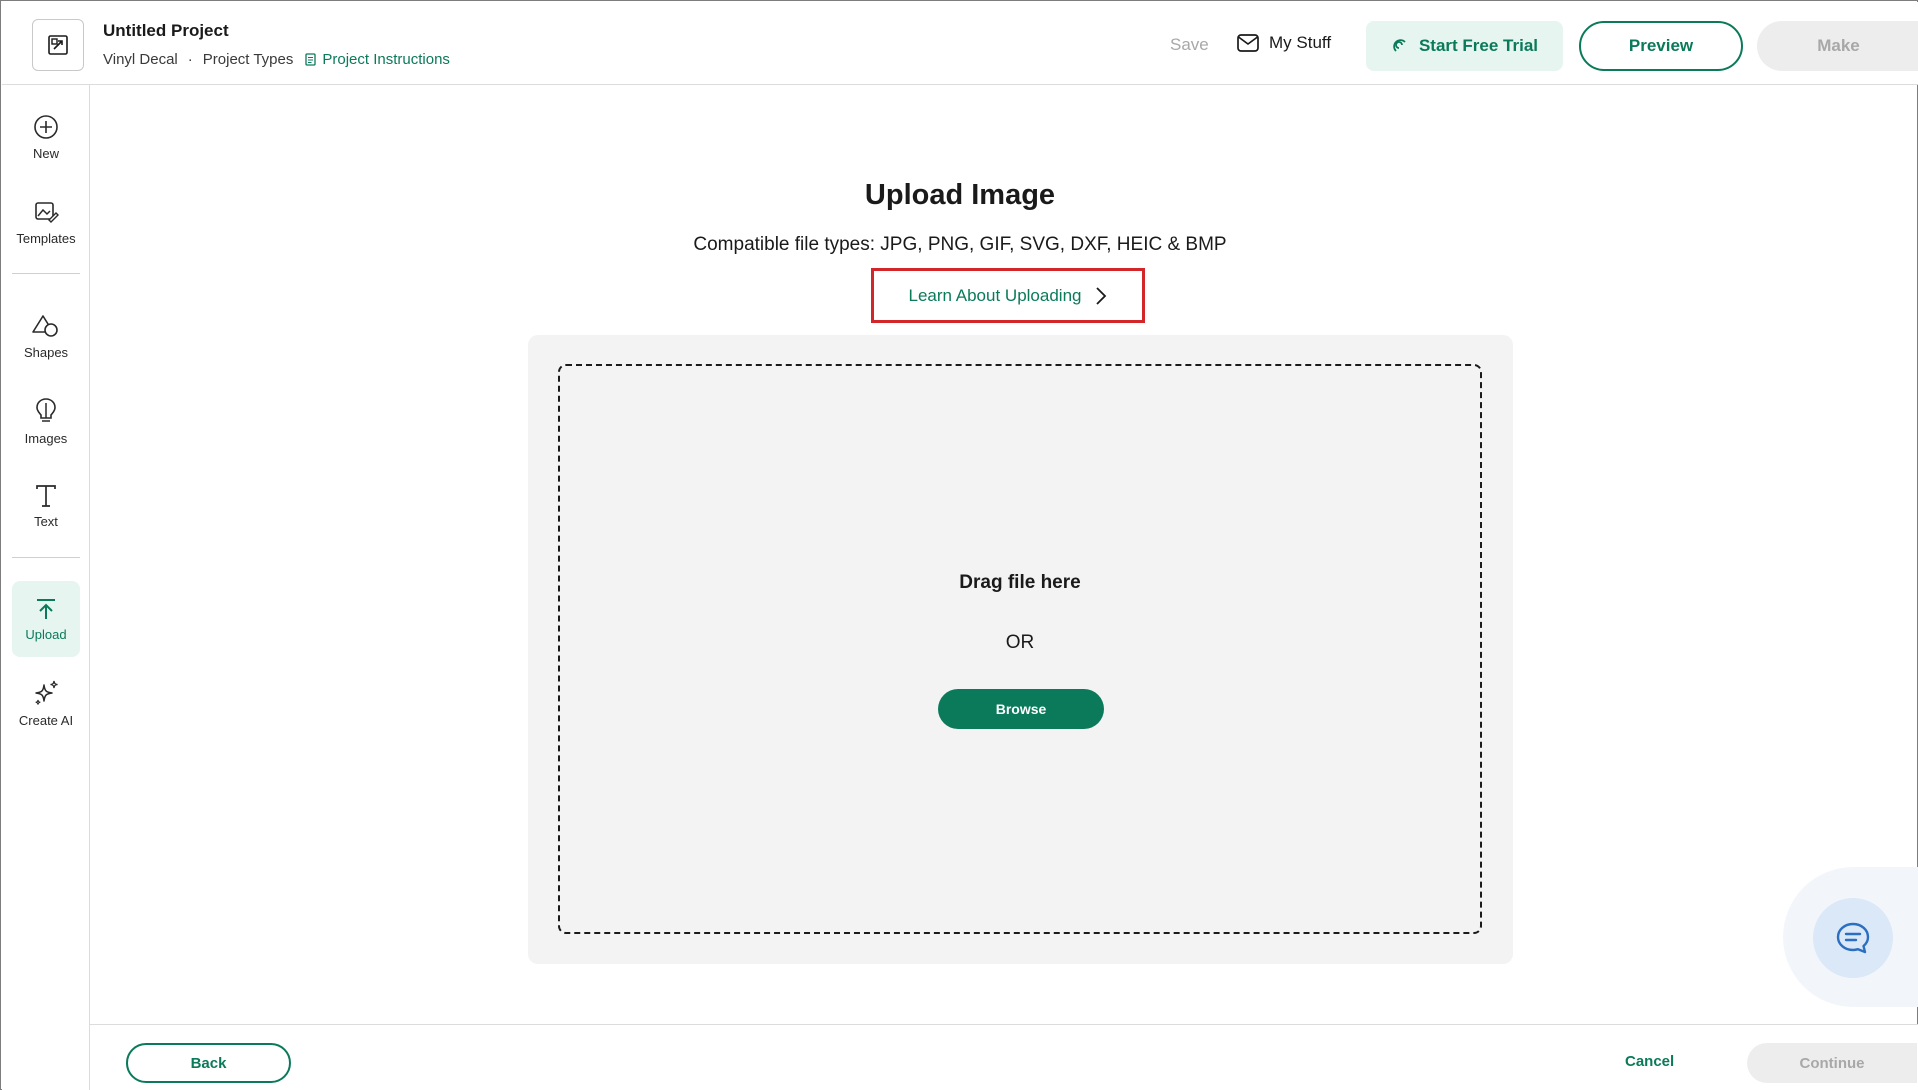  Describe the element at coordinates (1649, 1061) in the screenshot. I see `cancel-button: Cancel` at that location.